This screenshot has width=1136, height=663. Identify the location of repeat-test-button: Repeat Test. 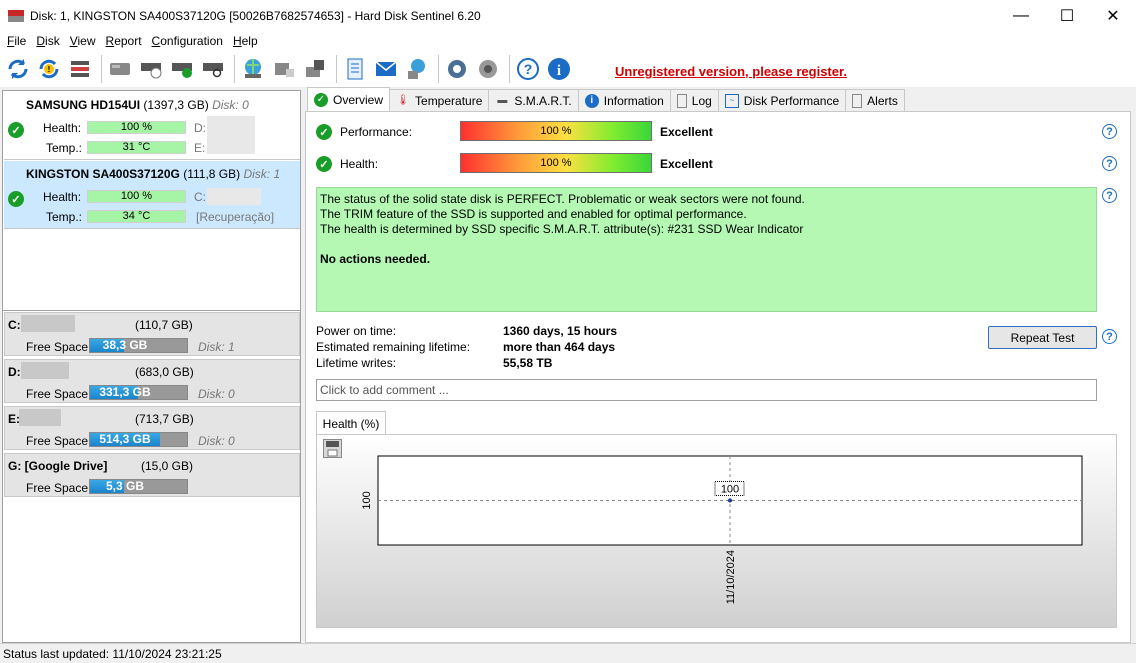
(1042, 337).